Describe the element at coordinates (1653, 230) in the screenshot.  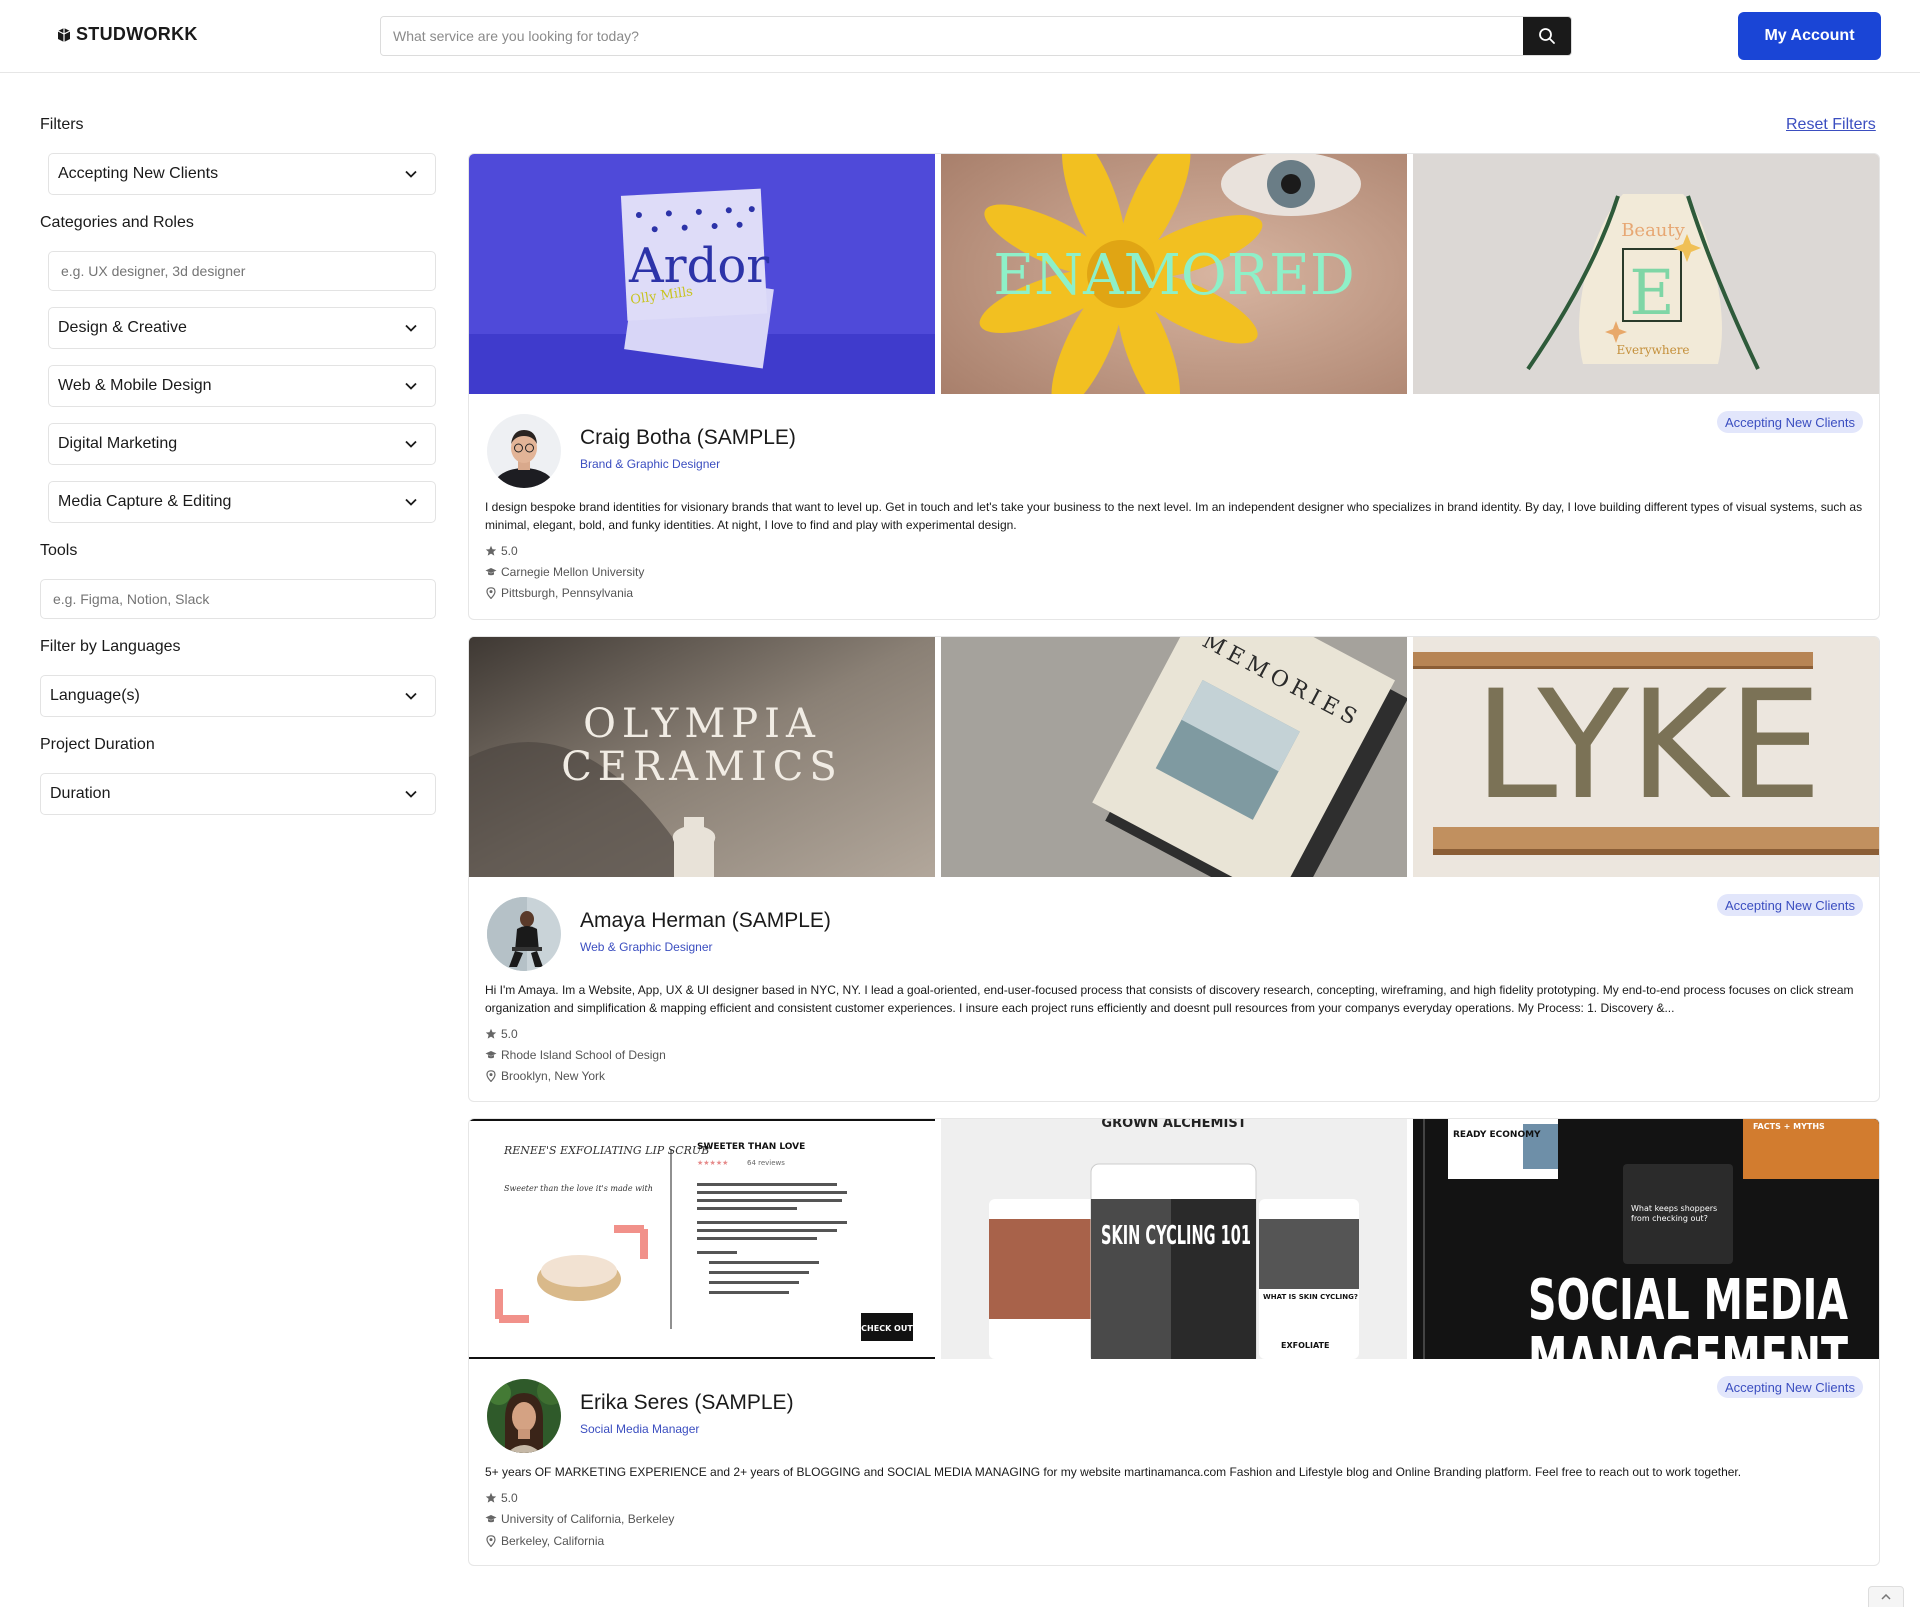
I see `beauty-text: Beauty` at that location.